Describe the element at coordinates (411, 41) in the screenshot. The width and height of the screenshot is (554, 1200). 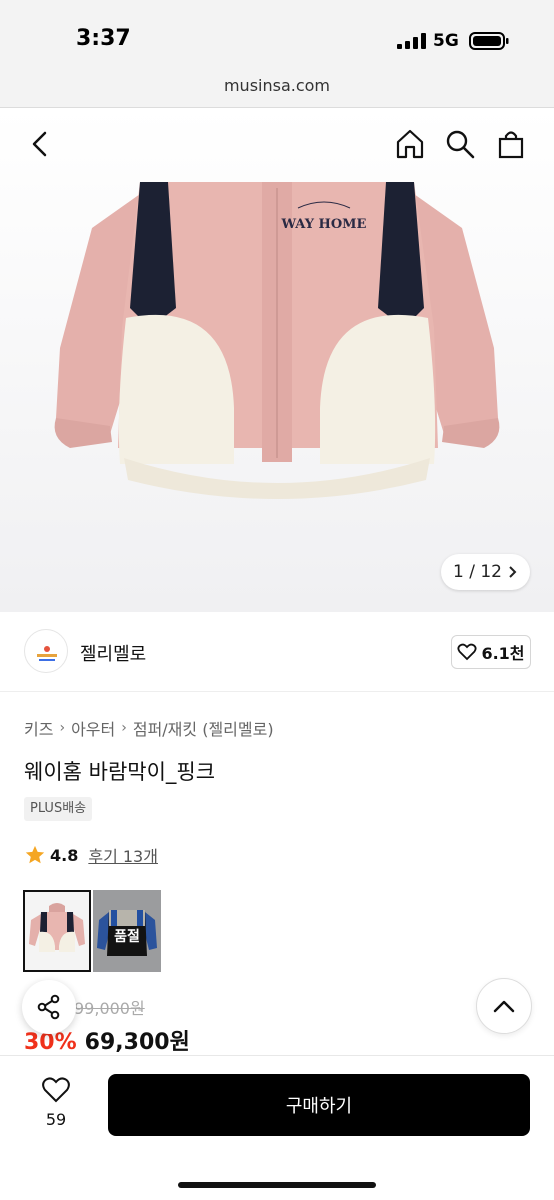
I see `signal-icon` at that location.